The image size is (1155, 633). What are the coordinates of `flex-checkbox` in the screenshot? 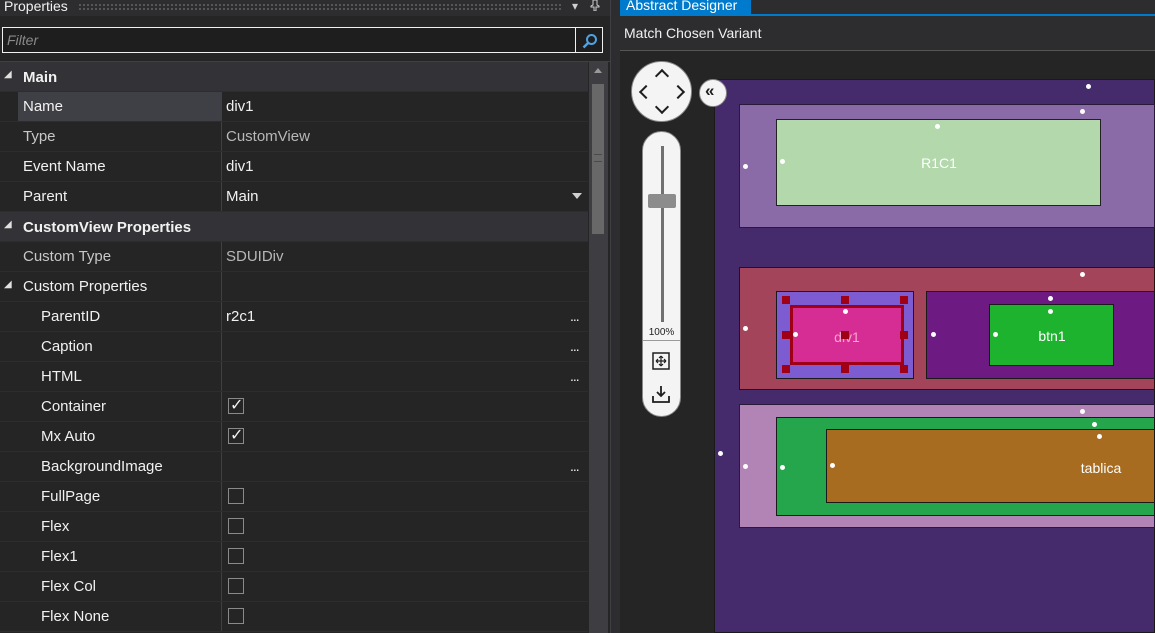 It's located at (236, 526).